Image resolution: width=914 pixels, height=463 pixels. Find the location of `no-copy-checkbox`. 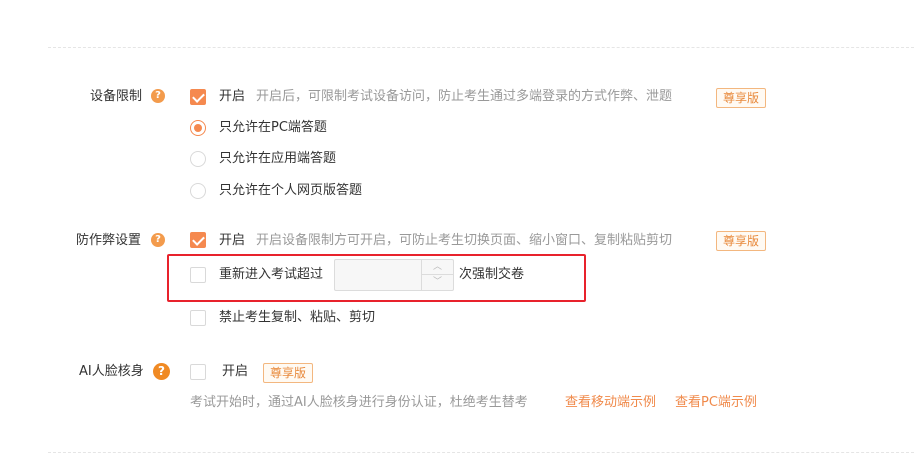

no-copy-checkbox is located at coordinates (198, 318).